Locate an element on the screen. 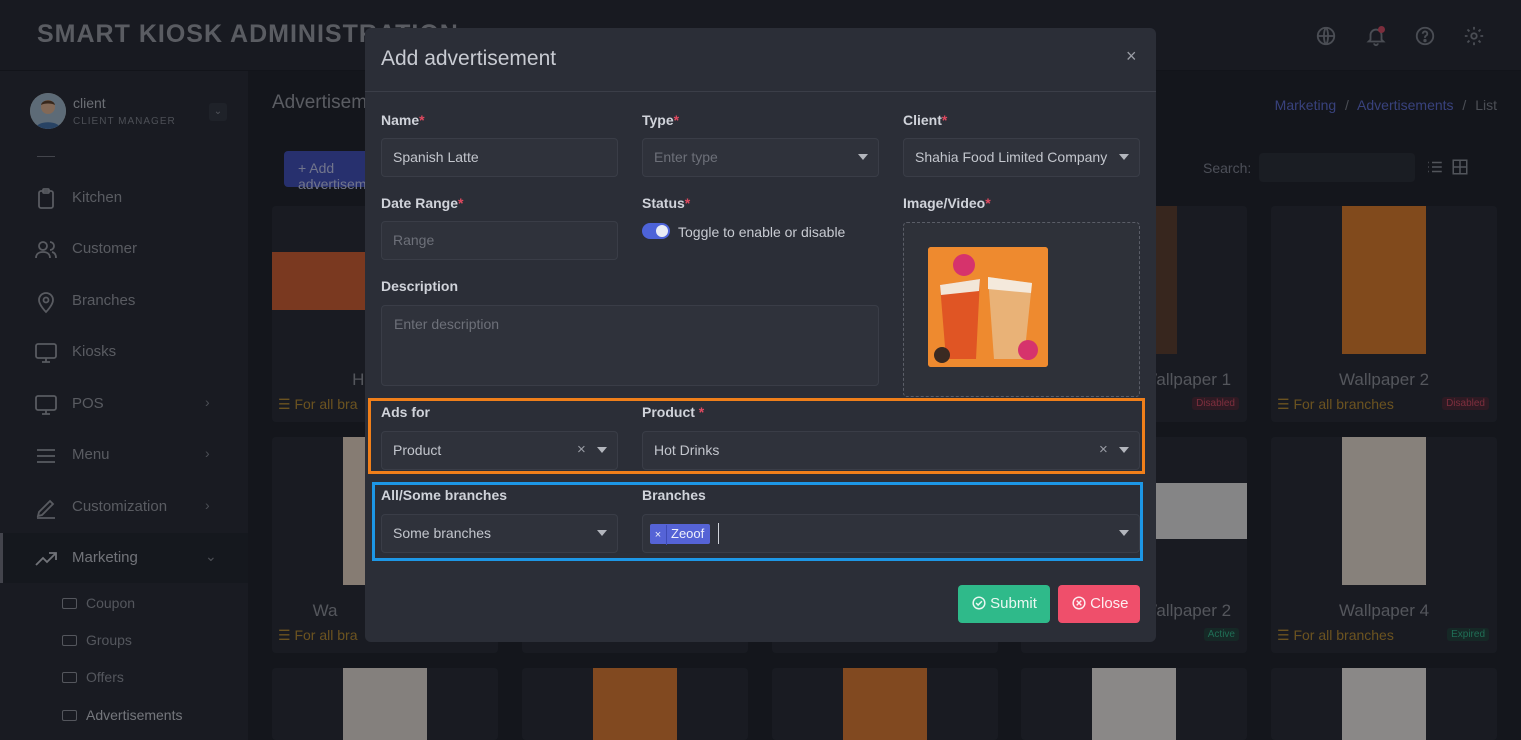 The width and height of the screenshot is (1521, 740). status-toggle-label: Toggle to enable or disable is located at coordinates (762, 232).